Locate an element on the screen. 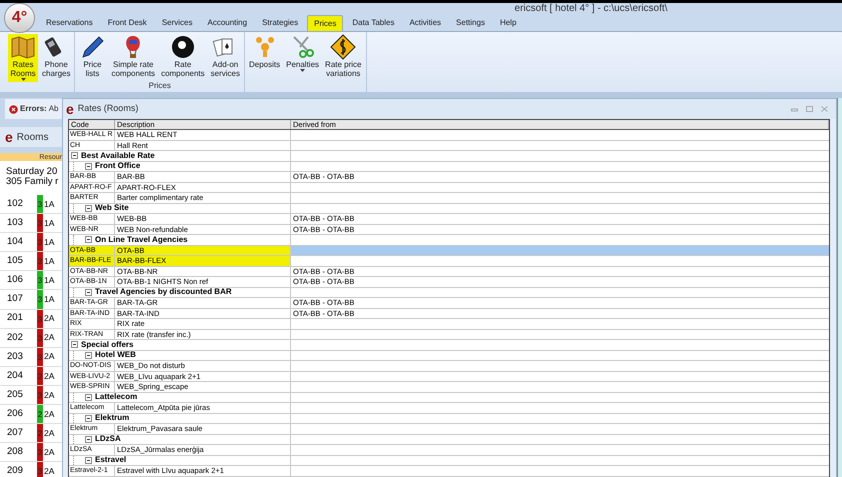  group-label: Estravel is located at coordinates (110, 460).